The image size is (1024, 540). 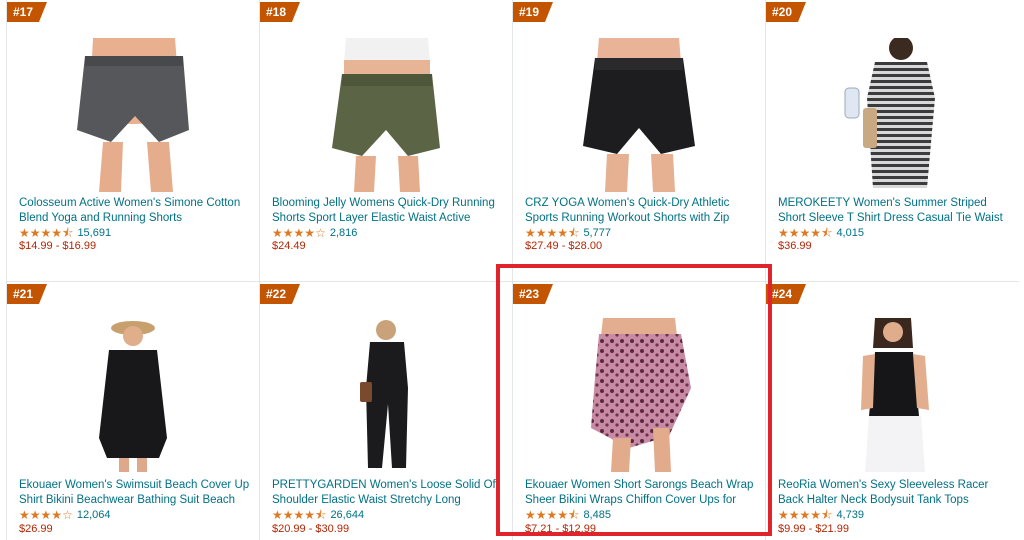 What do you see at coordinates (94, 515) in the screenshot?
I see `review-count: 12,064` at bounding box center [94, 515].